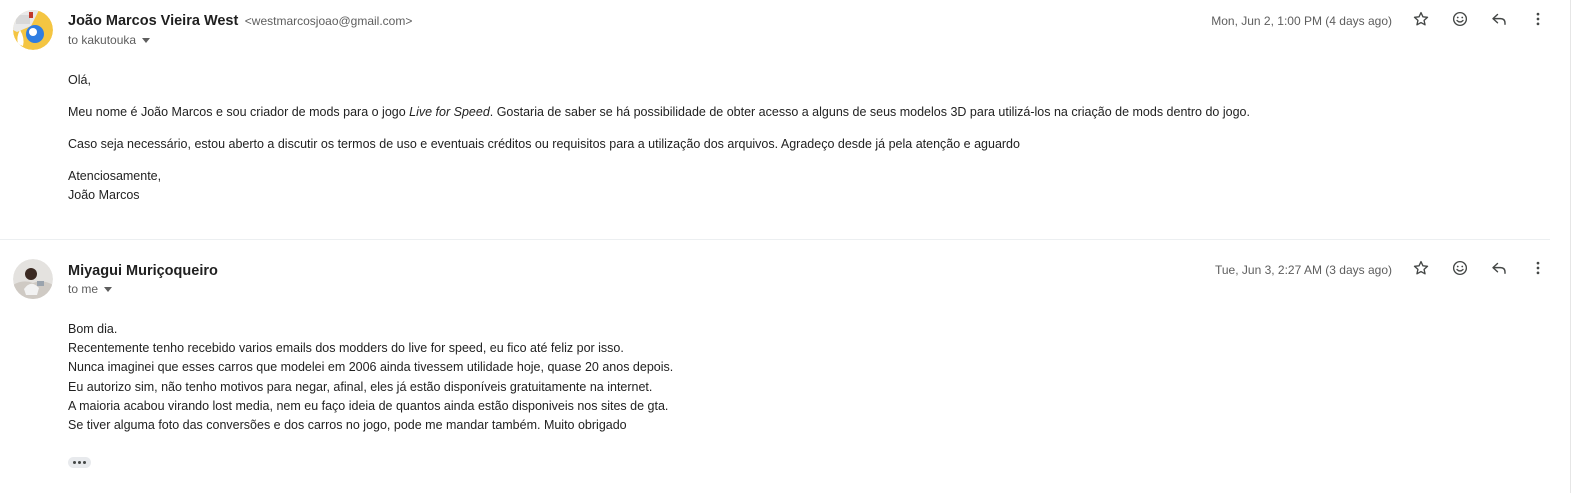 The height and width of the screenshot is (493, 1592). I want to click on recipient-details-toggle: to kakutouka, so click(109, 40).